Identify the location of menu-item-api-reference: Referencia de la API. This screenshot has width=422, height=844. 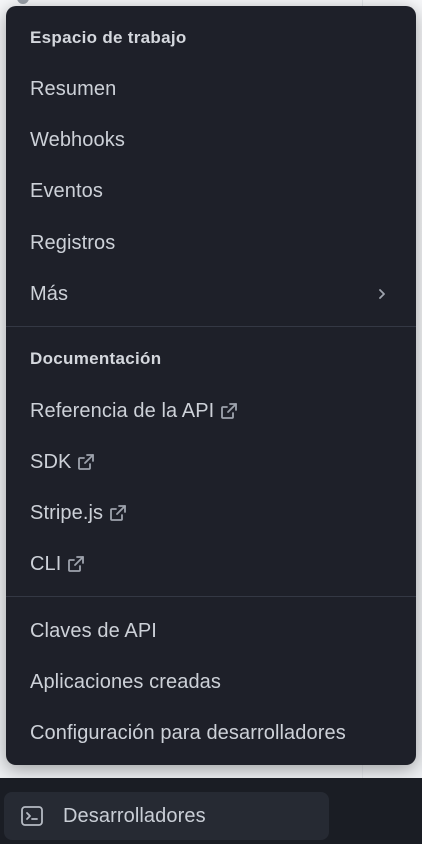
(211, 411).